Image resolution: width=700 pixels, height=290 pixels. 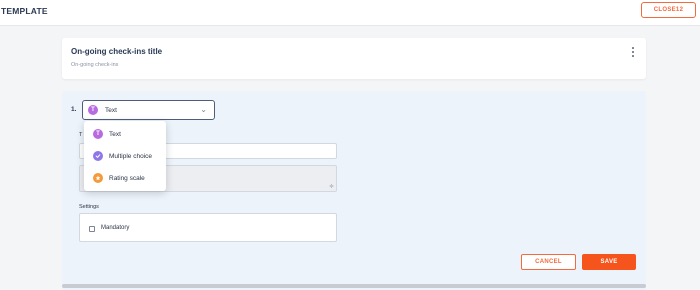 What do you see at coordinates (130, 156) in the screenshot?
I see `menu-item-label: Multiple choice` at bounding box center [130, 156].